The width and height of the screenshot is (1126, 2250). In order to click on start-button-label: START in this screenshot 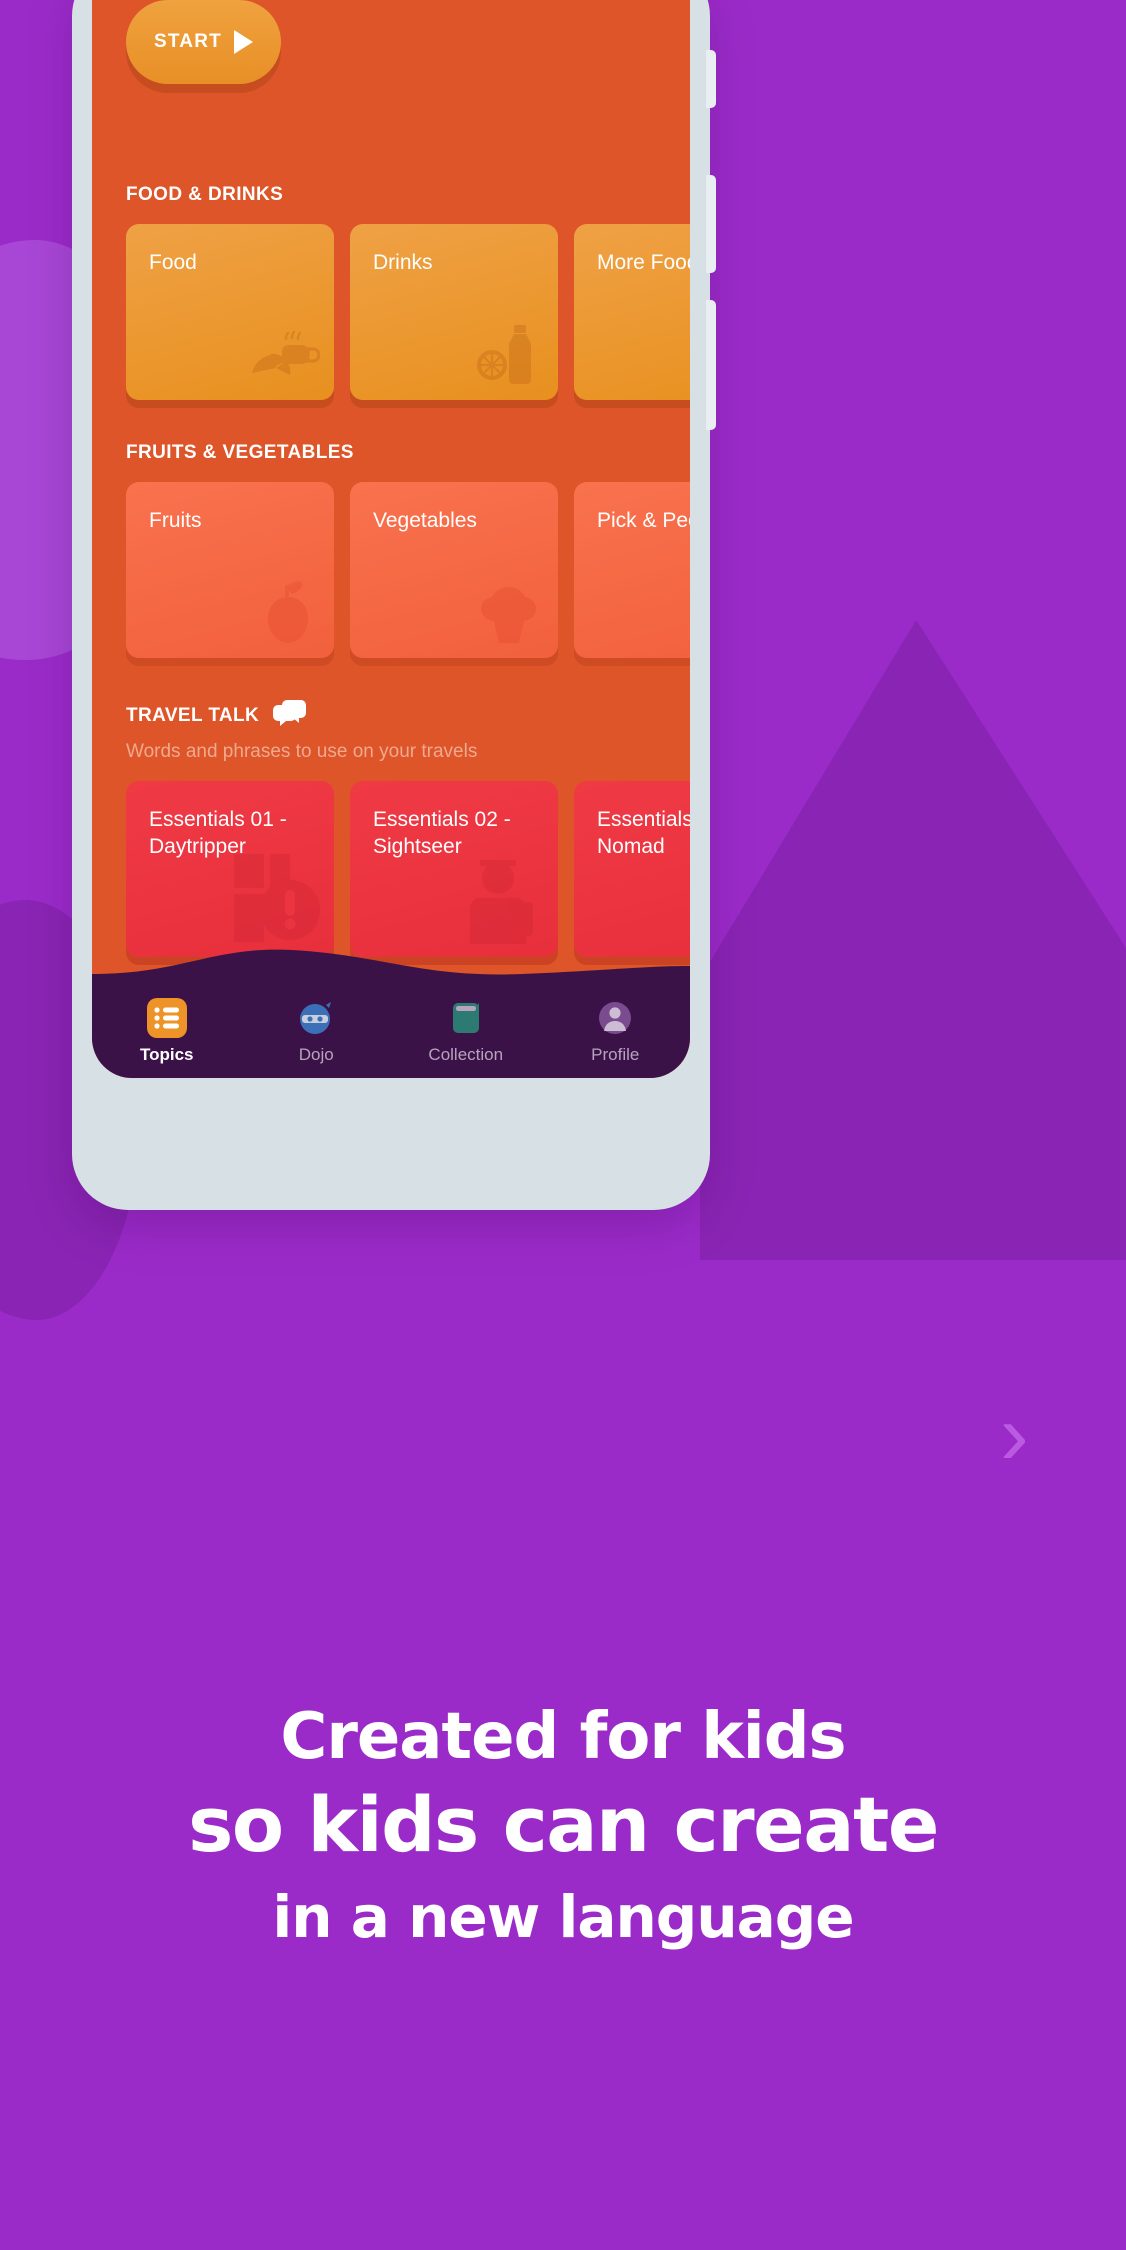, I will do `click(188, 41)`.